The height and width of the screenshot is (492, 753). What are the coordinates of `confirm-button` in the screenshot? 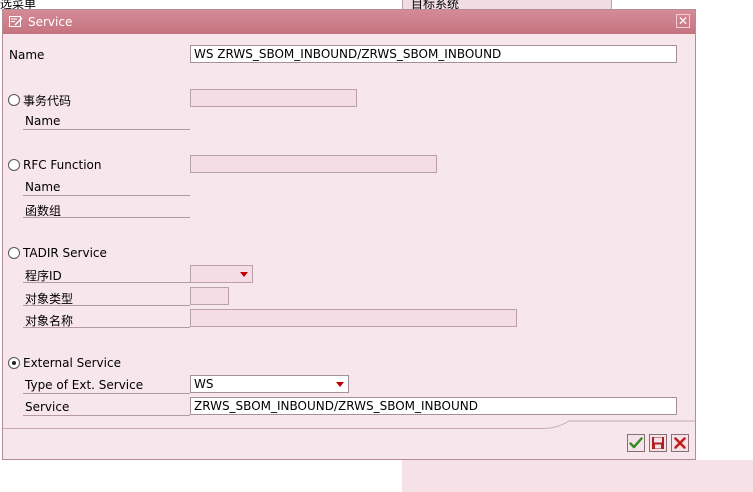 It's located at (636, 443).